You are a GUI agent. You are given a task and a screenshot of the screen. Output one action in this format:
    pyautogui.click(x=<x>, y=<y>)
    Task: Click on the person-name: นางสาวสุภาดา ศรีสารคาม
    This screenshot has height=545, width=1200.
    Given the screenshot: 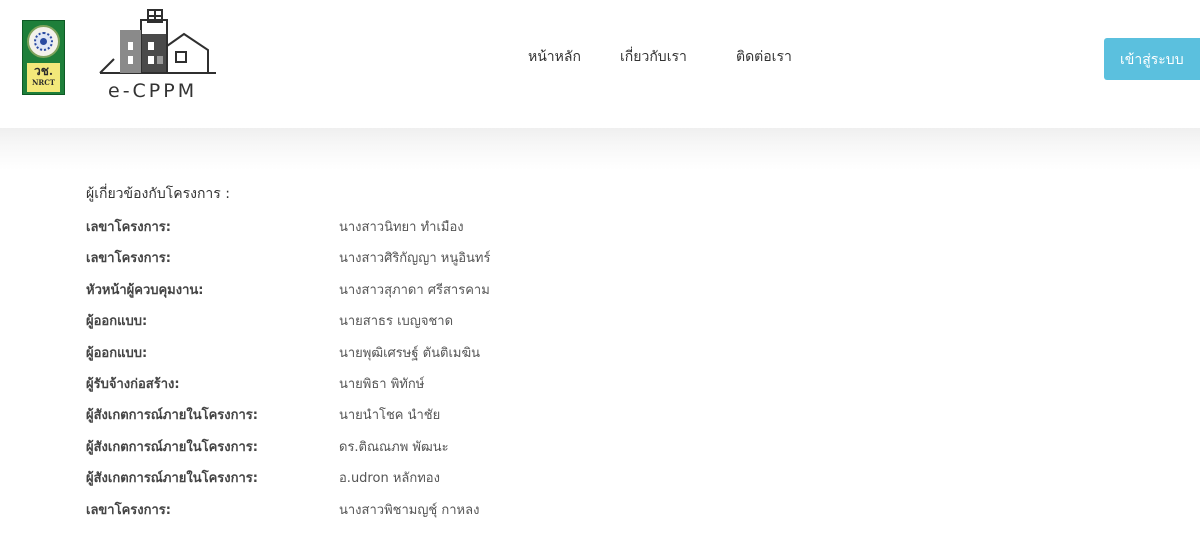 What is the action you would take?
    pyautogui.click(x=414, y=290)
    